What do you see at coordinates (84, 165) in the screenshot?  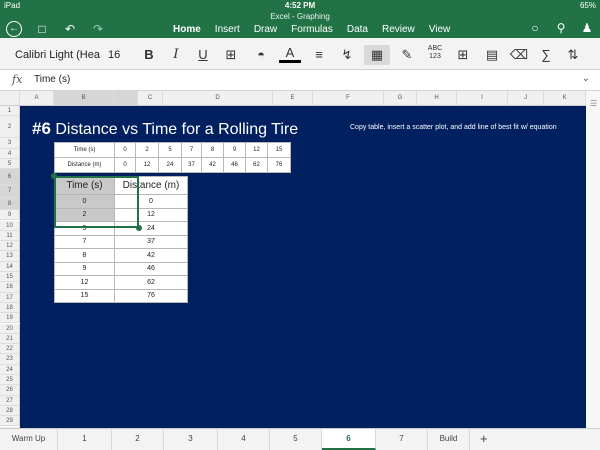 I see `table-cell: Distance (m)` at bounding box center [84, 165].